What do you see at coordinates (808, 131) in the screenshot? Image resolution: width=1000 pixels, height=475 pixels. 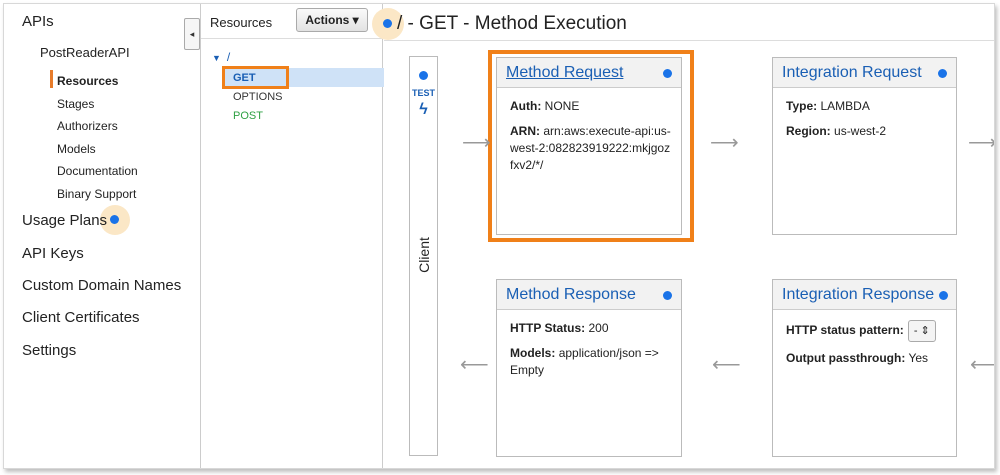 I see `region-label: Region:` at bounding box center [808, 131].